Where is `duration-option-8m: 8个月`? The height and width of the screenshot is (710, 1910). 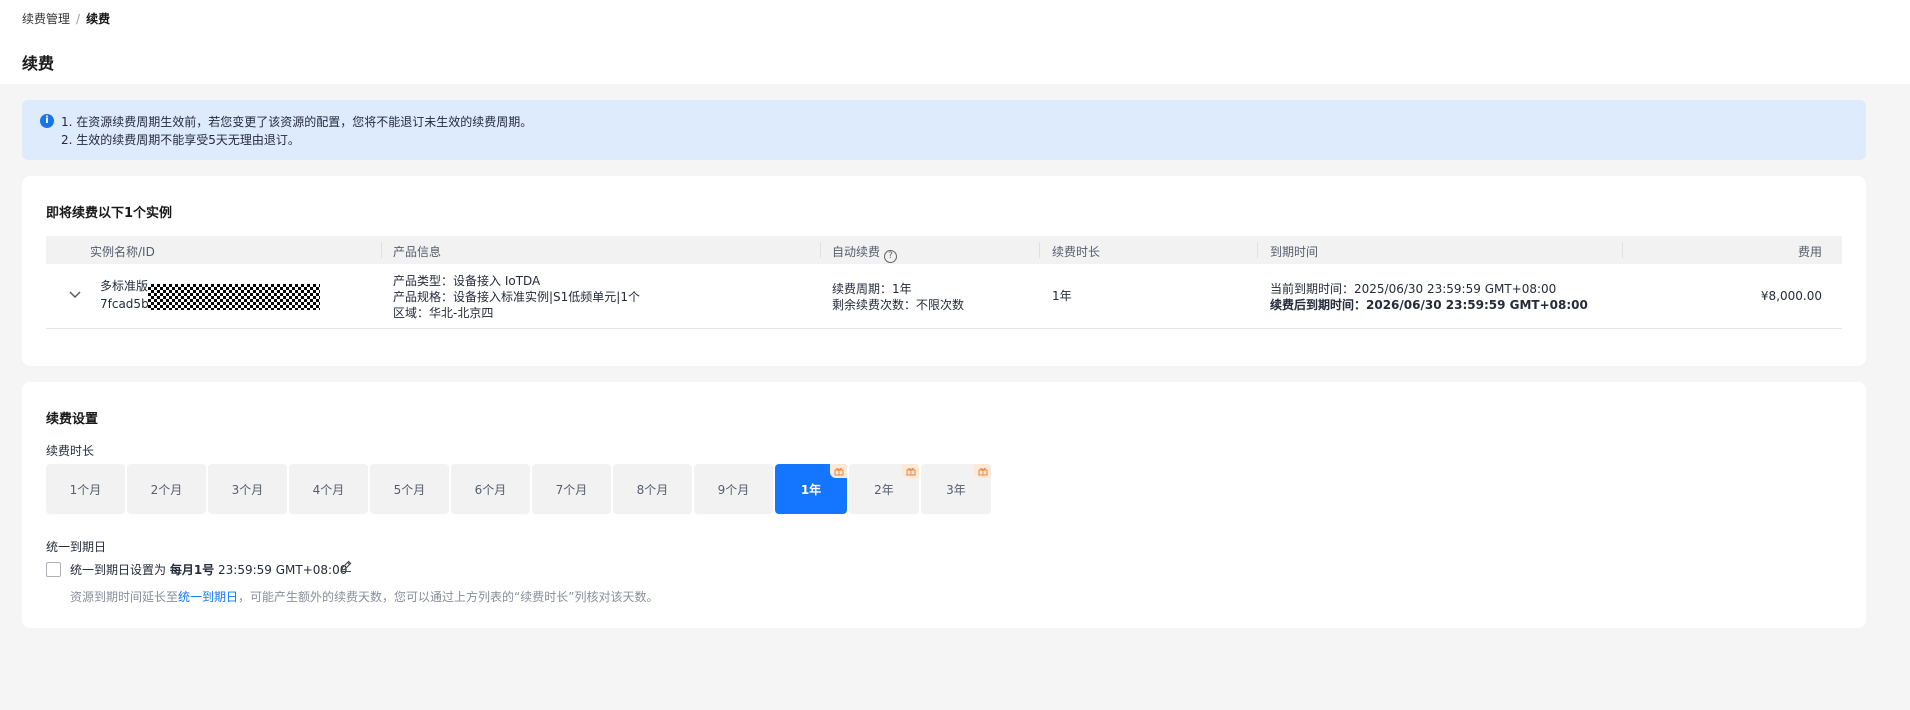 duration-option-8m: 8个月 is located at coordinates (652, 489).